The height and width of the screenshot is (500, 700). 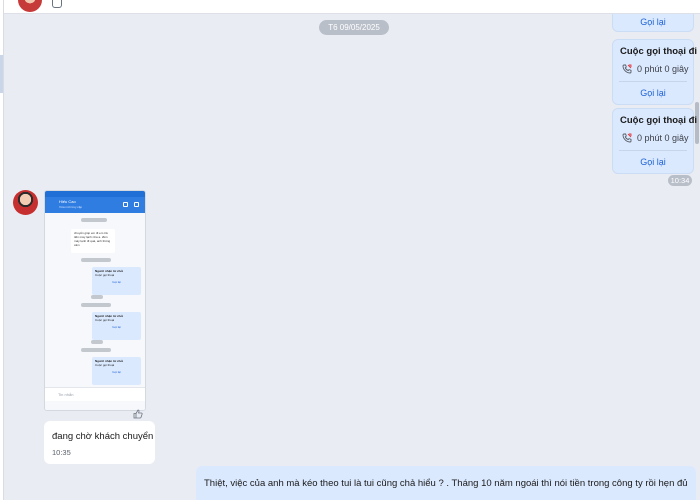 I want to click on date-separator: T6 09/05/2025, so click(x=354, y=27).